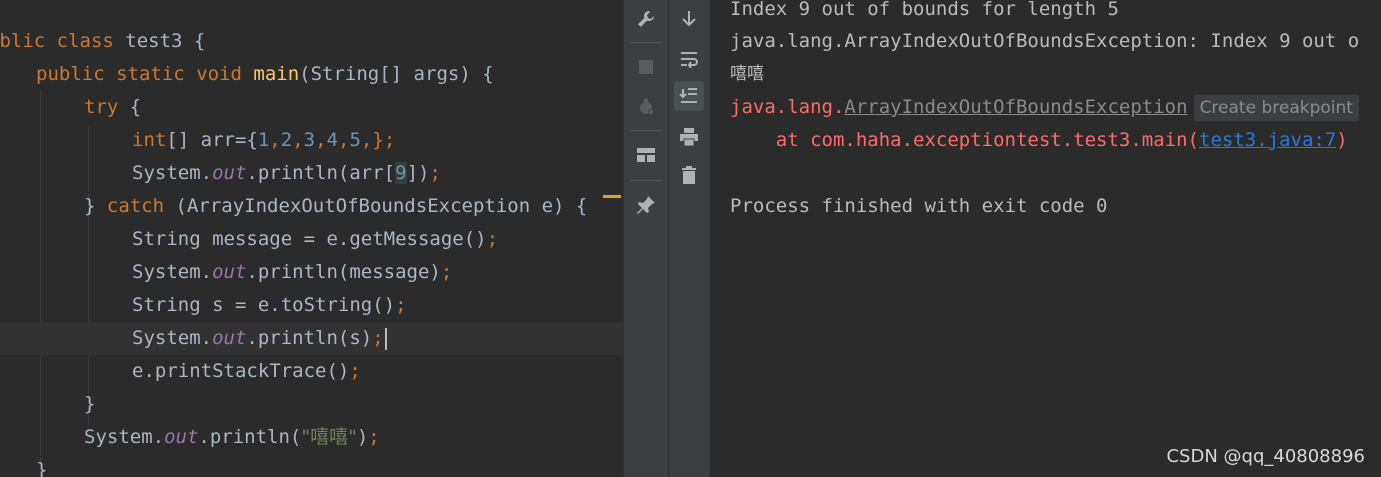 Image resolution: width=1381 pixels, height=477 pixels. What do you see at coordinates (645, 238) in the screenshot?
I see `run-toolbar` at bounding box center [645, 238].